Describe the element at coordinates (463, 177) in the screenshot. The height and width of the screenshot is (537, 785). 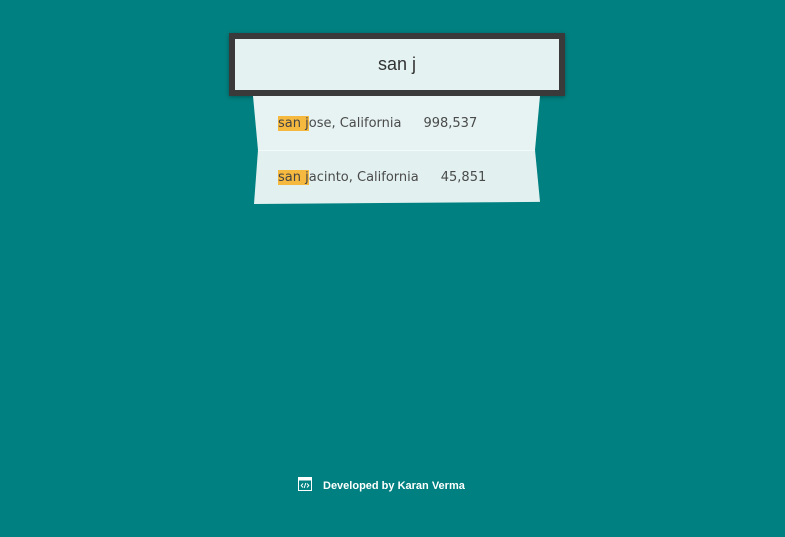
I see `population-value: 45,851` at that location.